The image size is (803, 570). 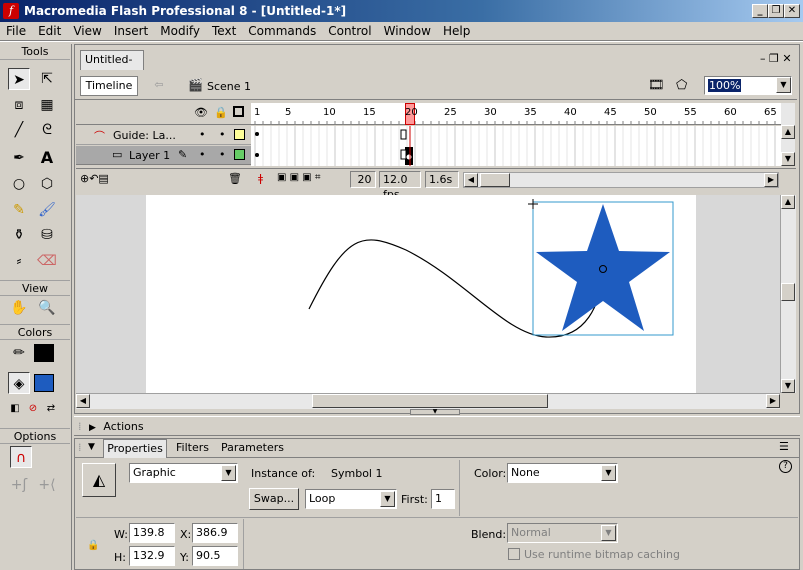 I want to click on scene-label: Scene 1, so click(x=229, y=86).